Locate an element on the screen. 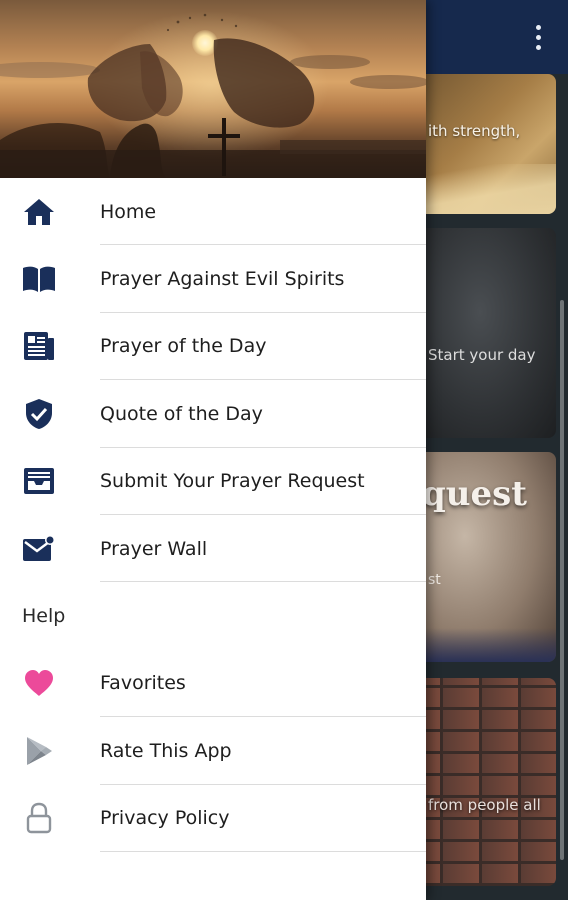  drawer-header-image is located at coordinates (213, 89).